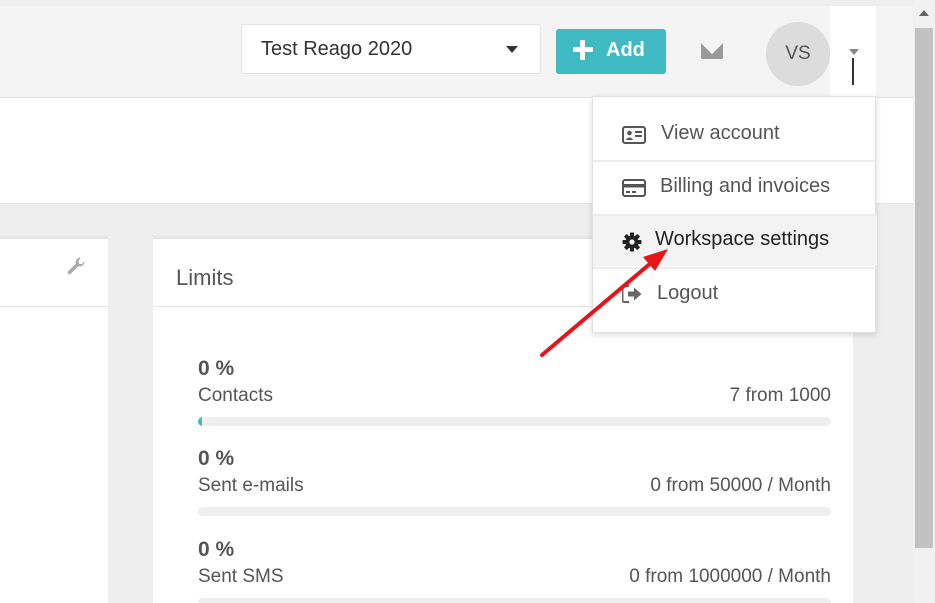 Image resolution: width=935 pixels, height=603 pixels. Describe the element at coordinates (780, 395) in the screenshot. I see `limit-amount: 7 from 1000` at that location.